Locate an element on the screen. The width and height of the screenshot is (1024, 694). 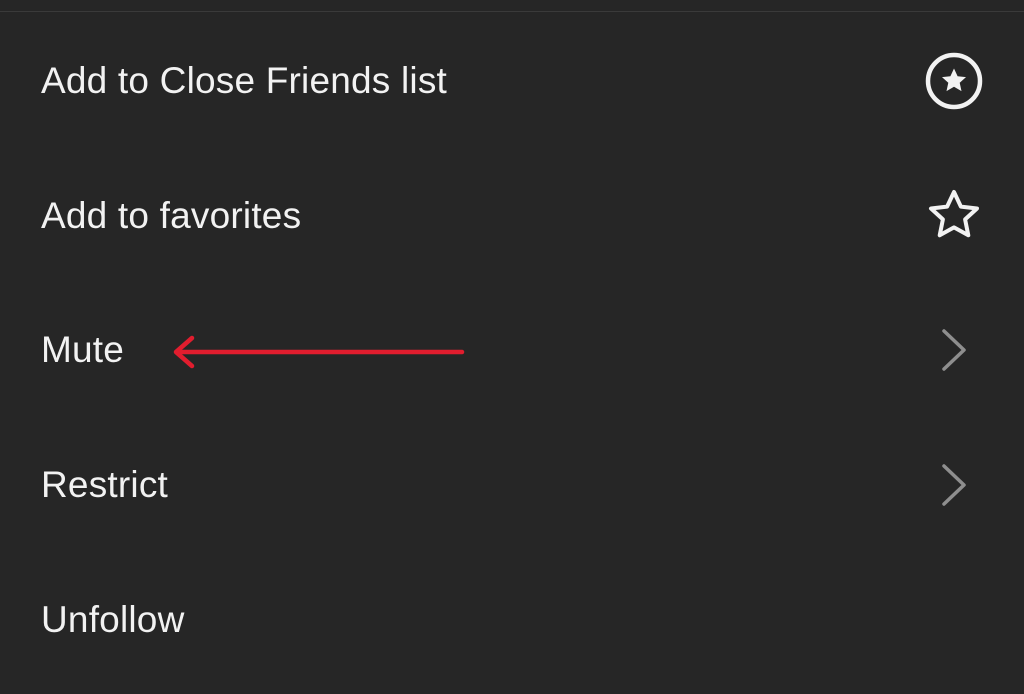
menu-item-label: Mute is located at coordinates (83, 349).